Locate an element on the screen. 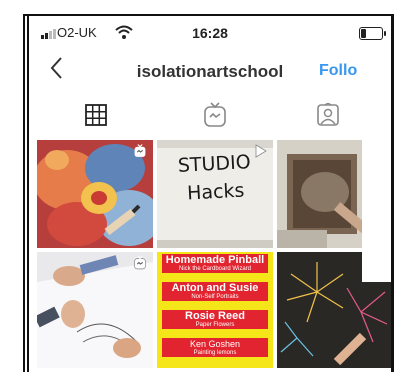 The width and height of the screenshot is (396, 372). profile-header: isolationartschool Follo is located at coordinates (210, 72).